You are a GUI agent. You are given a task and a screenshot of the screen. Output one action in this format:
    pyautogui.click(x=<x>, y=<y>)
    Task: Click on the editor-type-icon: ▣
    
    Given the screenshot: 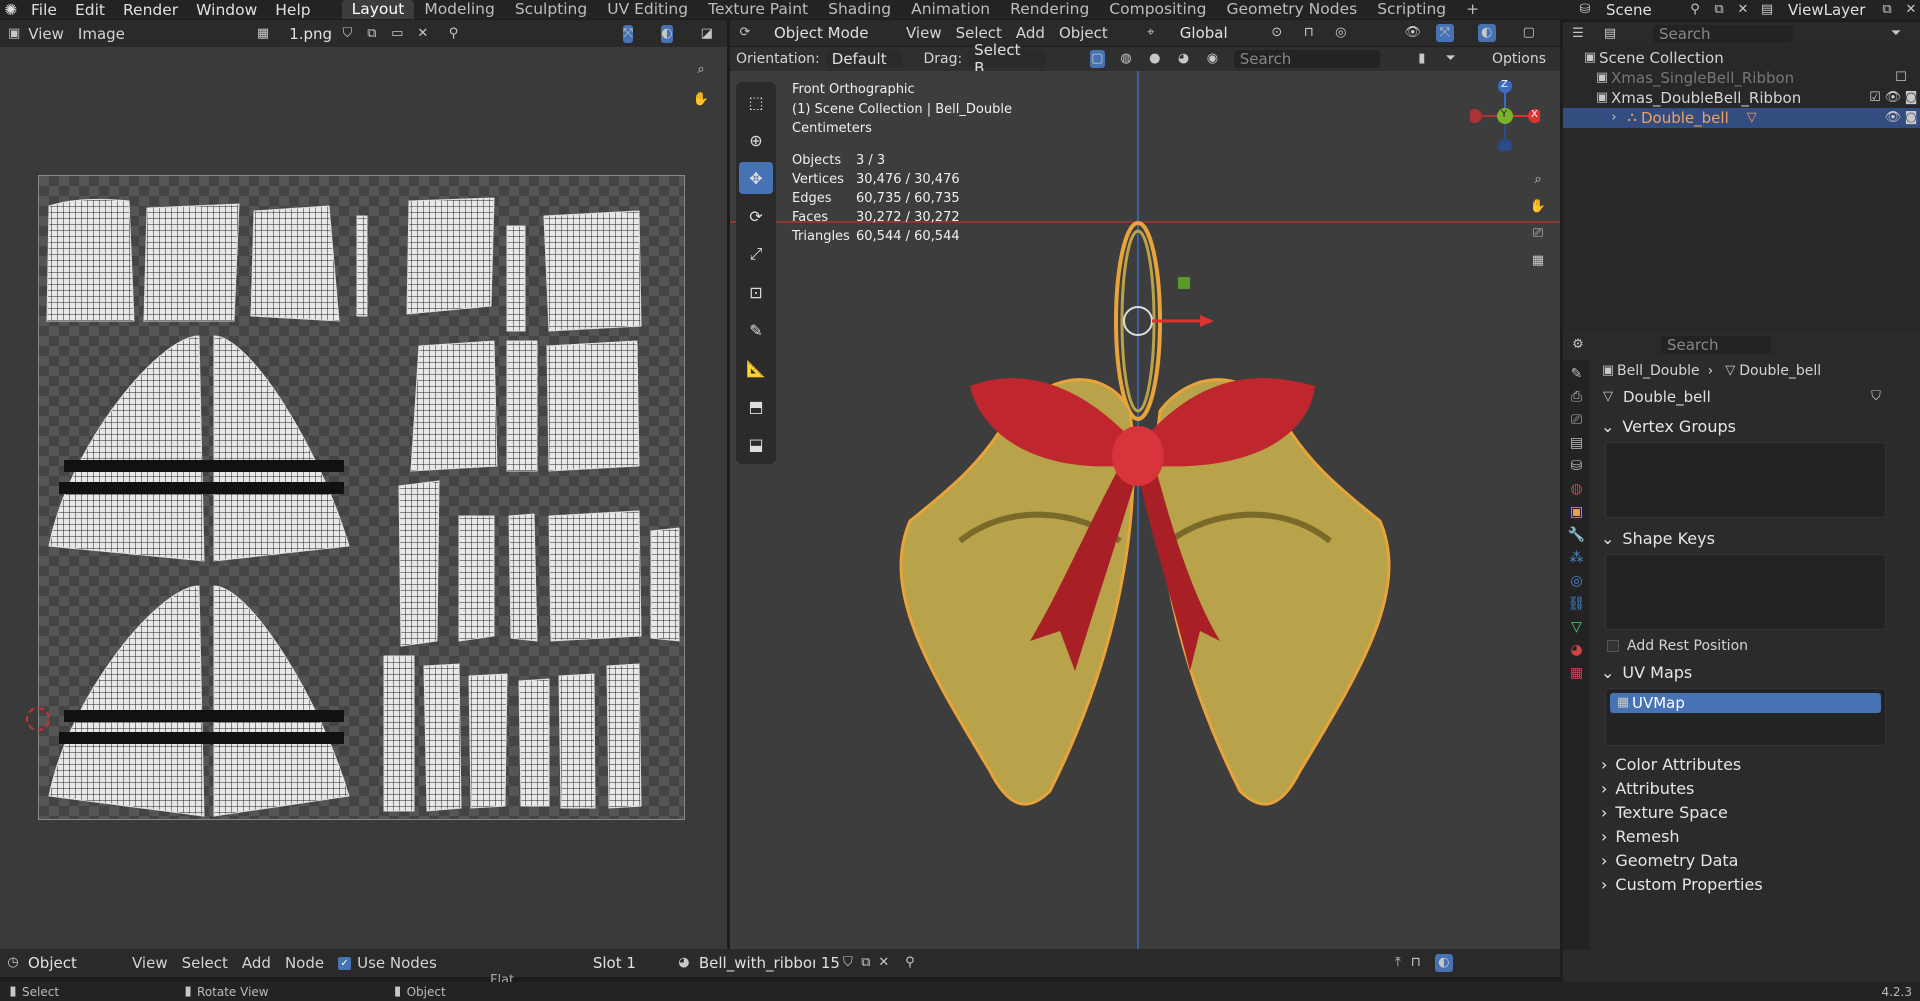 What is the action you would take?
    pyautogui.click(x=14, y=34)
    